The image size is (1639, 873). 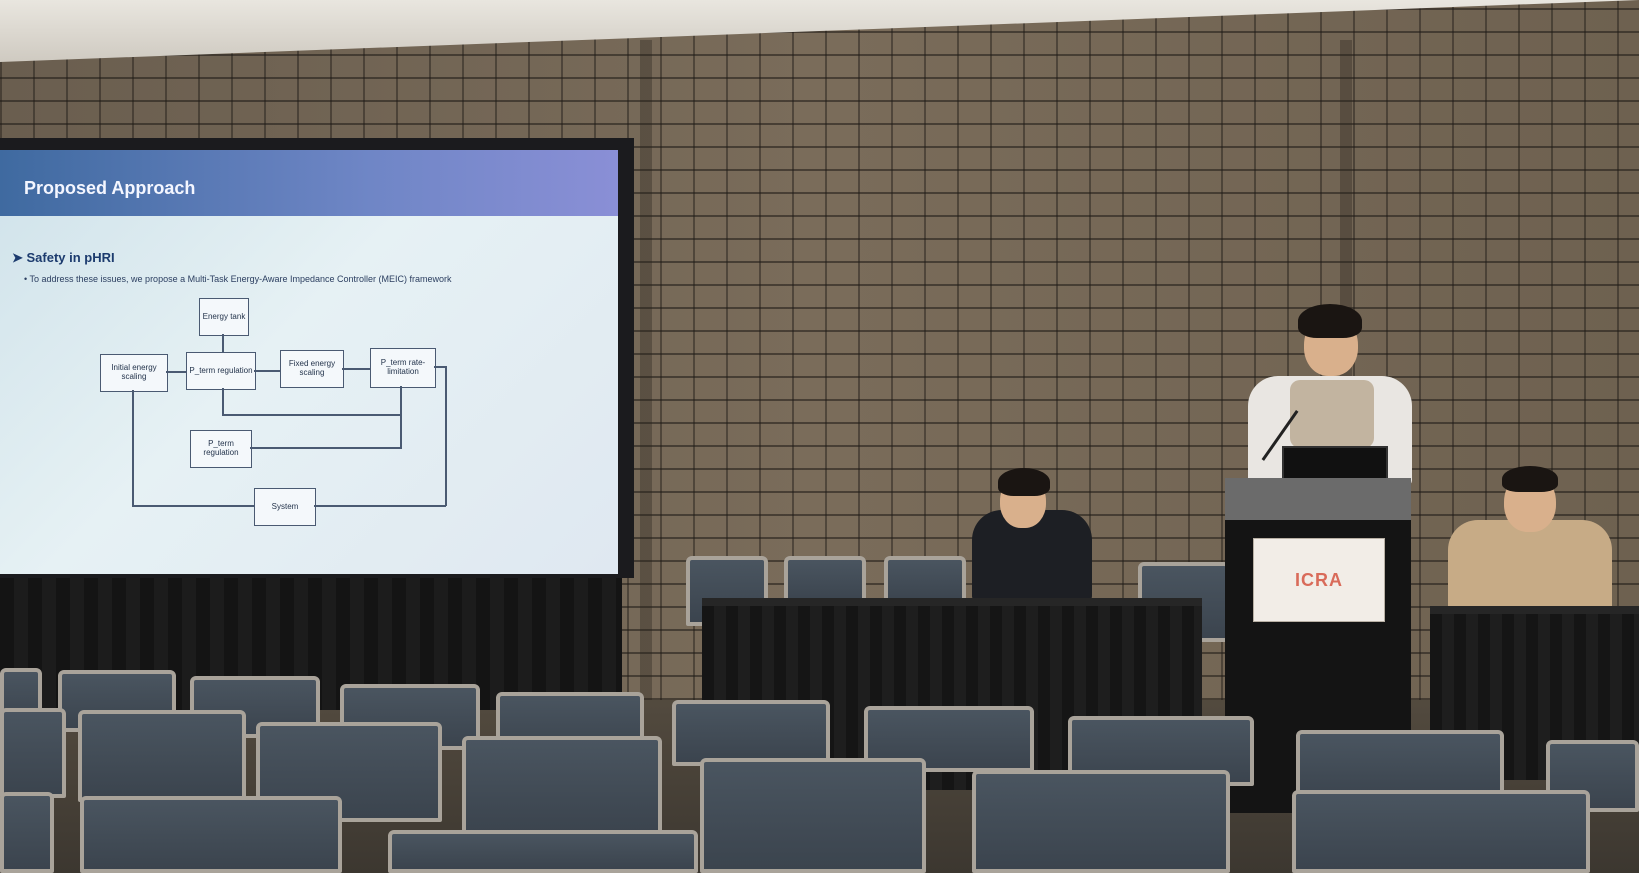 What do you see at coordinates (1530, 568) in the screenshot?
I see `right-panelist-torso` at bounding box center [1530, 568].